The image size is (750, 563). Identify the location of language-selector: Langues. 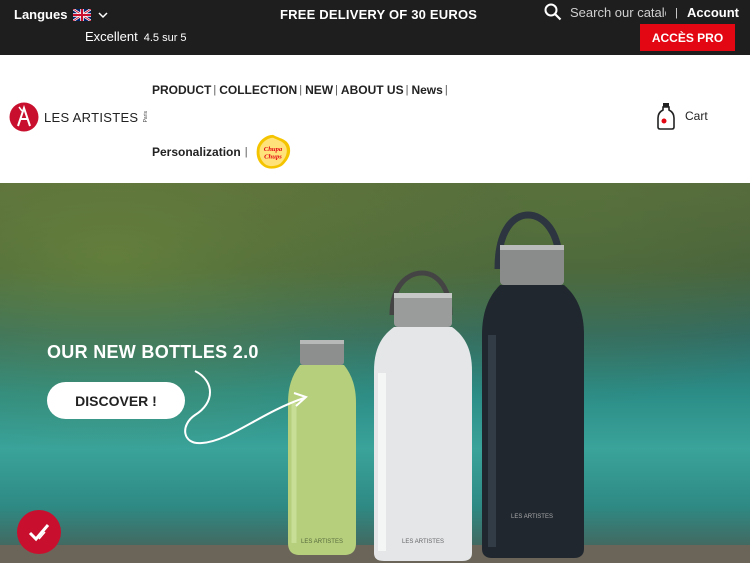
(61, 14).